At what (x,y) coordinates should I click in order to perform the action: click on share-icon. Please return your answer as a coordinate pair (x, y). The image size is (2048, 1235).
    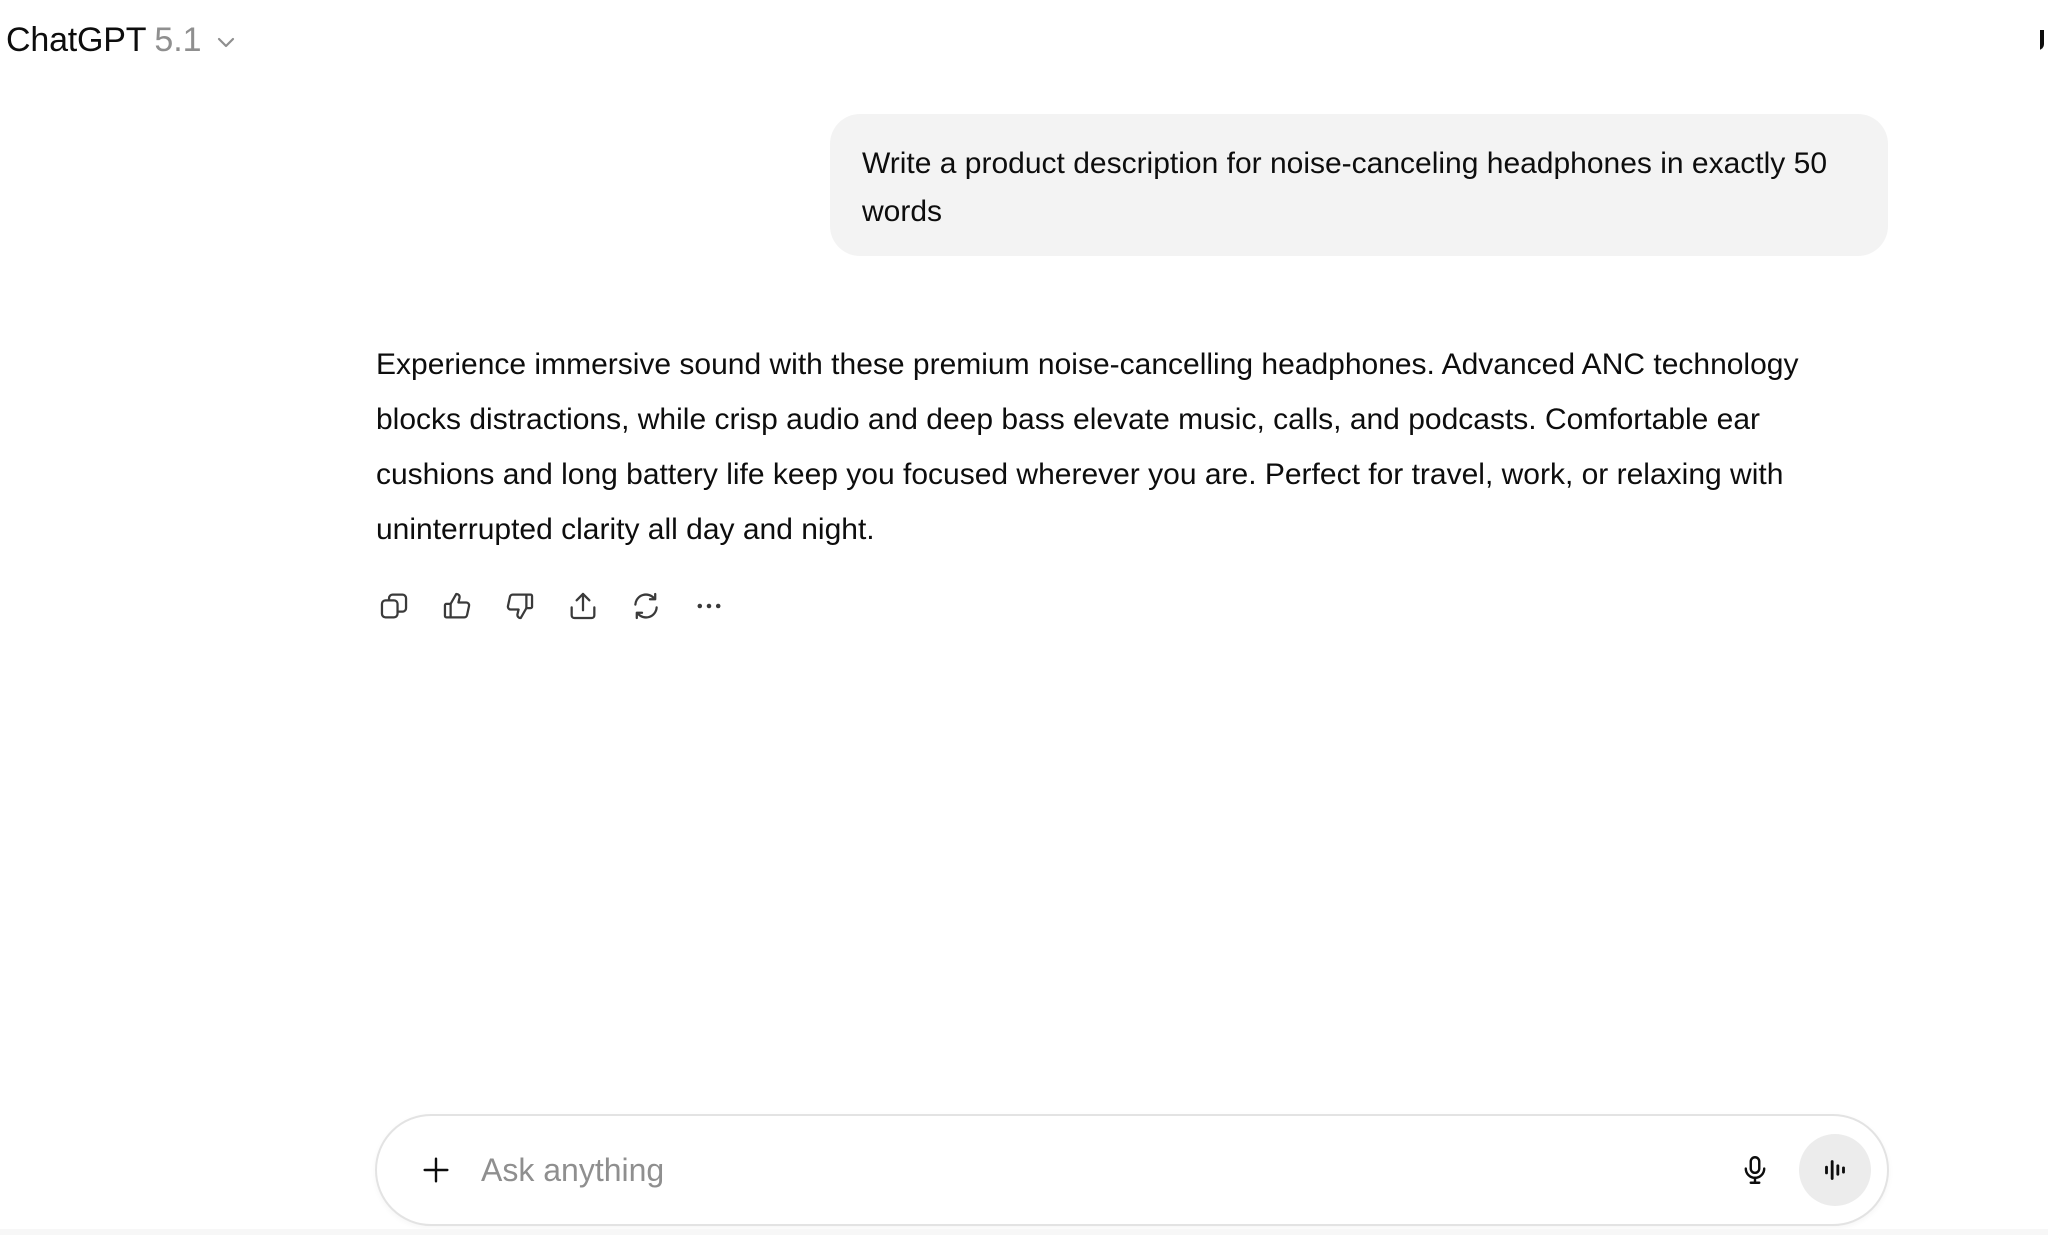
    Looking at the image, I should click on (583, 606).